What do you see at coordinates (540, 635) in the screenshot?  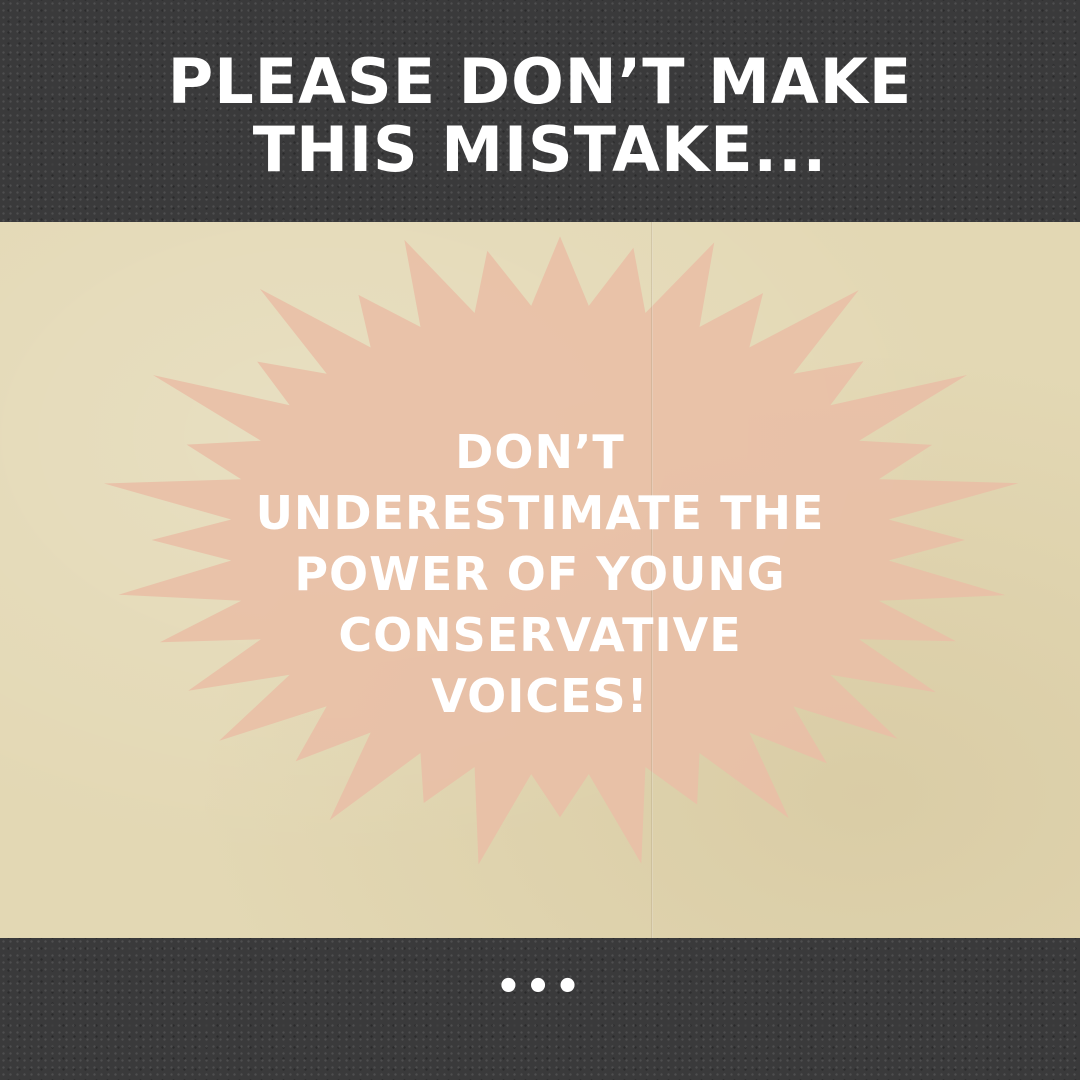 I see `burst-line-4: CONSERVATIVE` at bounding box center [540, 635].